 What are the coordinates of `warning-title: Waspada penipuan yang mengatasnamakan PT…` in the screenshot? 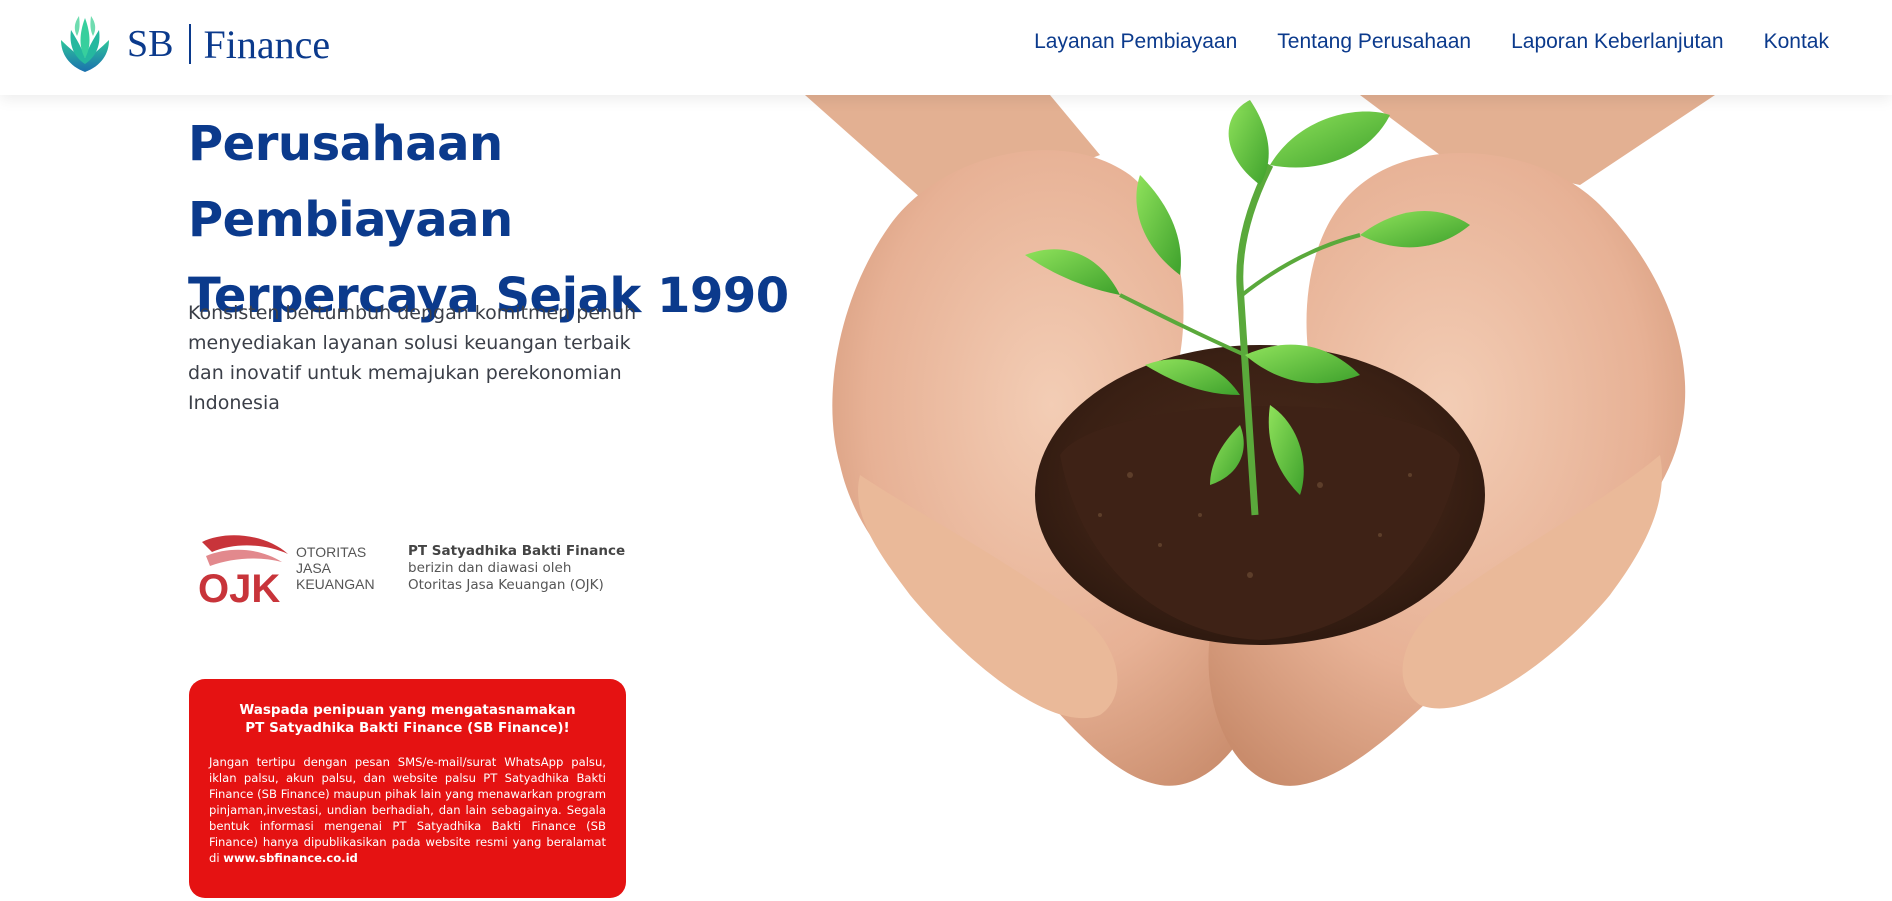 It's located at (407, 719).